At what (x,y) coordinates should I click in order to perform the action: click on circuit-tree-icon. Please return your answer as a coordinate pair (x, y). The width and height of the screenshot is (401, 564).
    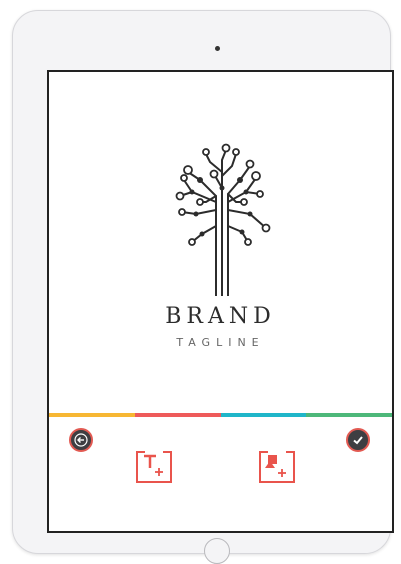
    Looking at the image, I should click on (223, 219).